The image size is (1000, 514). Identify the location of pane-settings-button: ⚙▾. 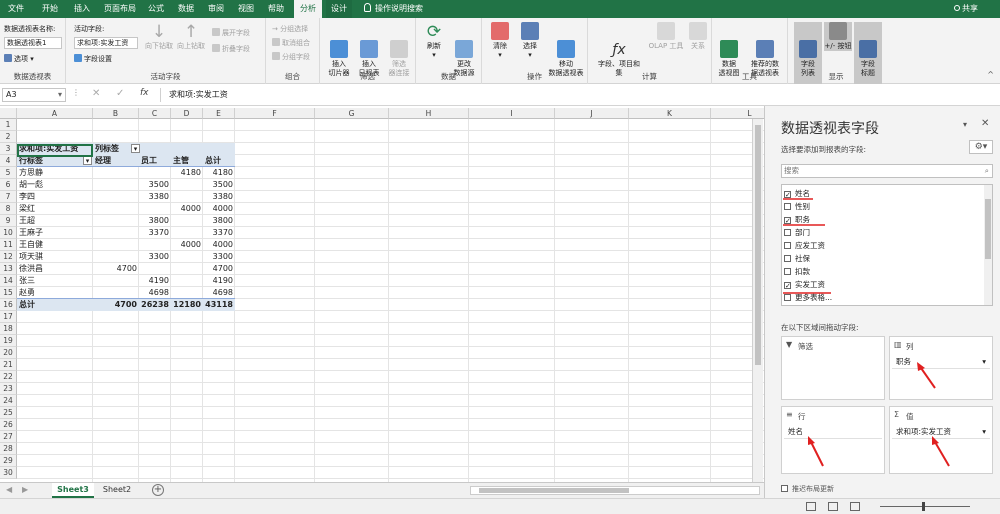
(981, 147).